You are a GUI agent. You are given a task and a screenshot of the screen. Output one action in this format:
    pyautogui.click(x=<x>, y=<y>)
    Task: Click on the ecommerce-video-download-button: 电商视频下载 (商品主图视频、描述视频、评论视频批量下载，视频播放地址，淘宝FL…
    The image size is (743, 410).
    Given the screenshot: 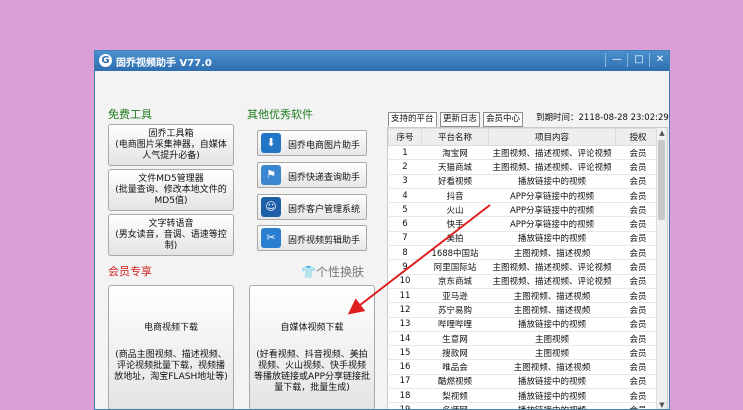 What is the action you would take?
    pyautogui.click(x=171, y=347)
    